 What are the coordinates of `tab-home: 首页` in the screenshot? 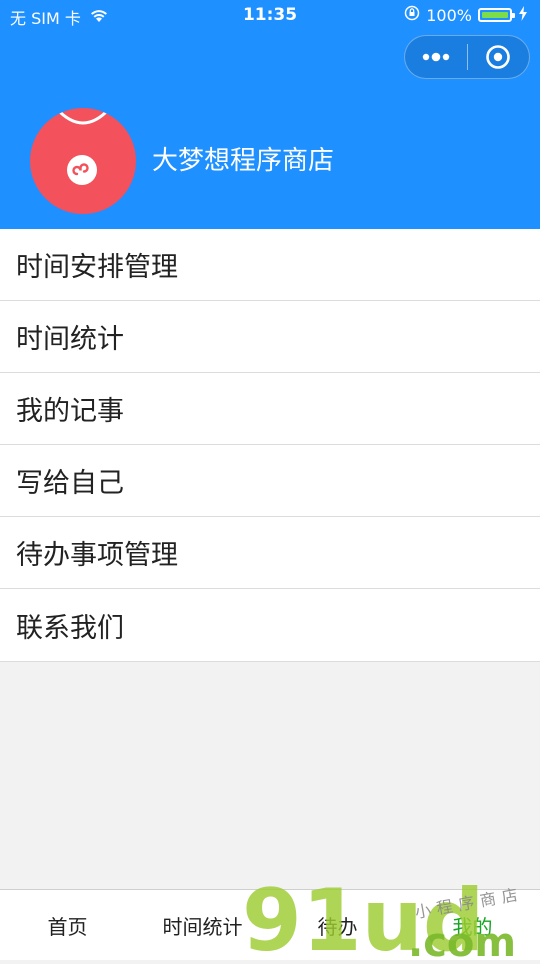 It's located at (67, 925).